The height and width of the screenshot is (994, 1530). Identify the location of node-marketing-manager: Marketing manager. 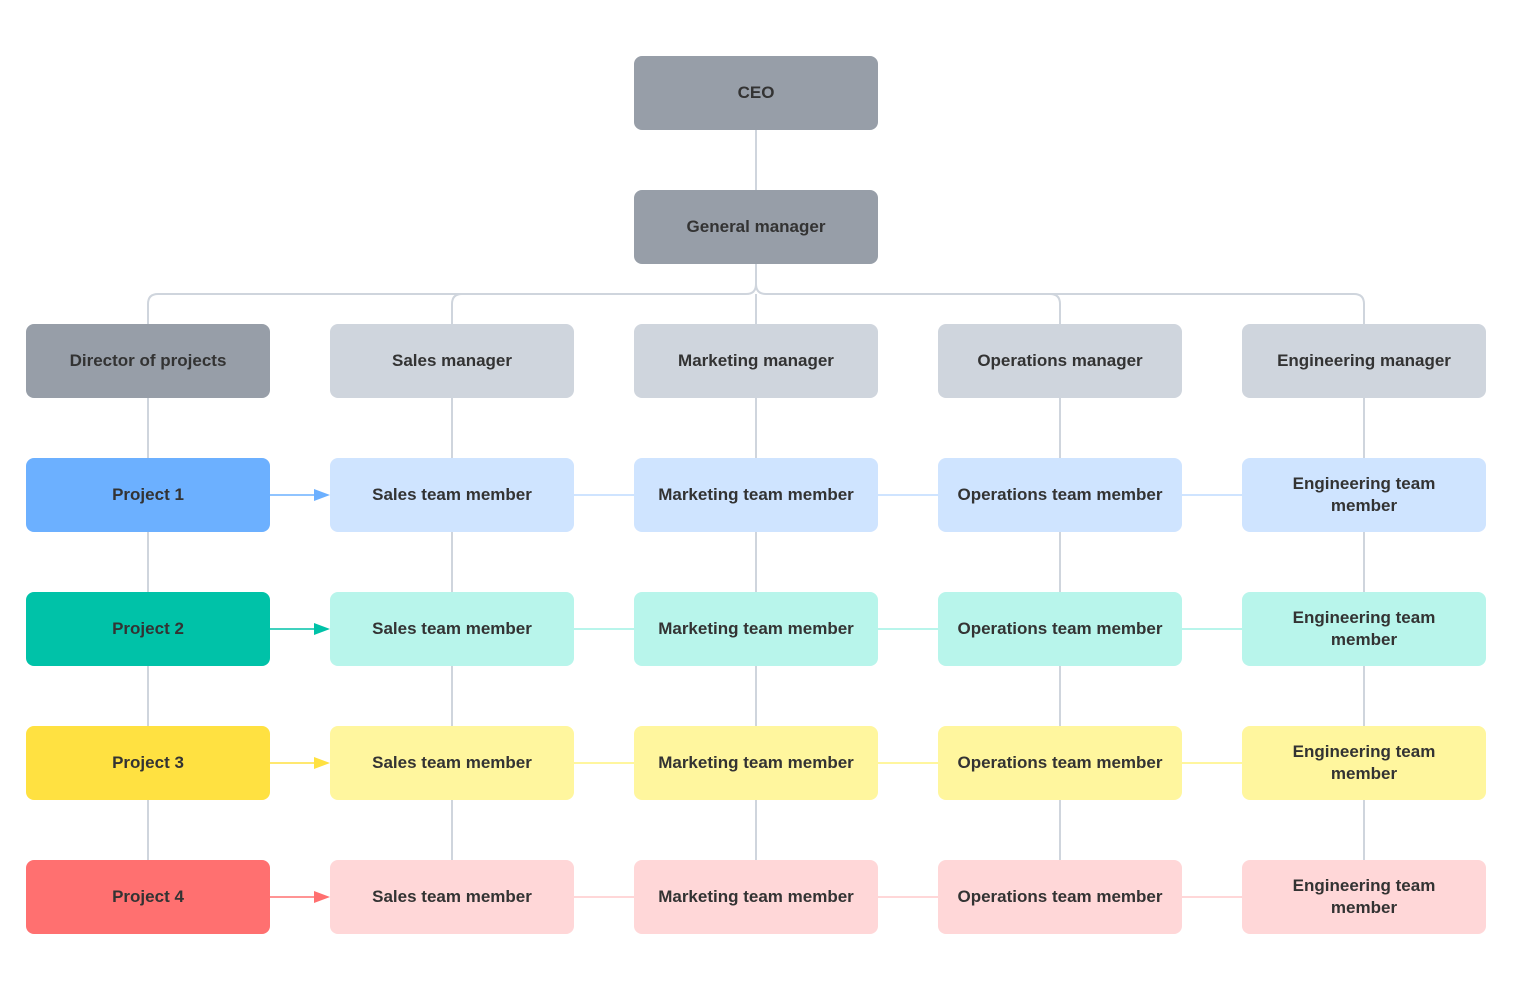
(756, 361).